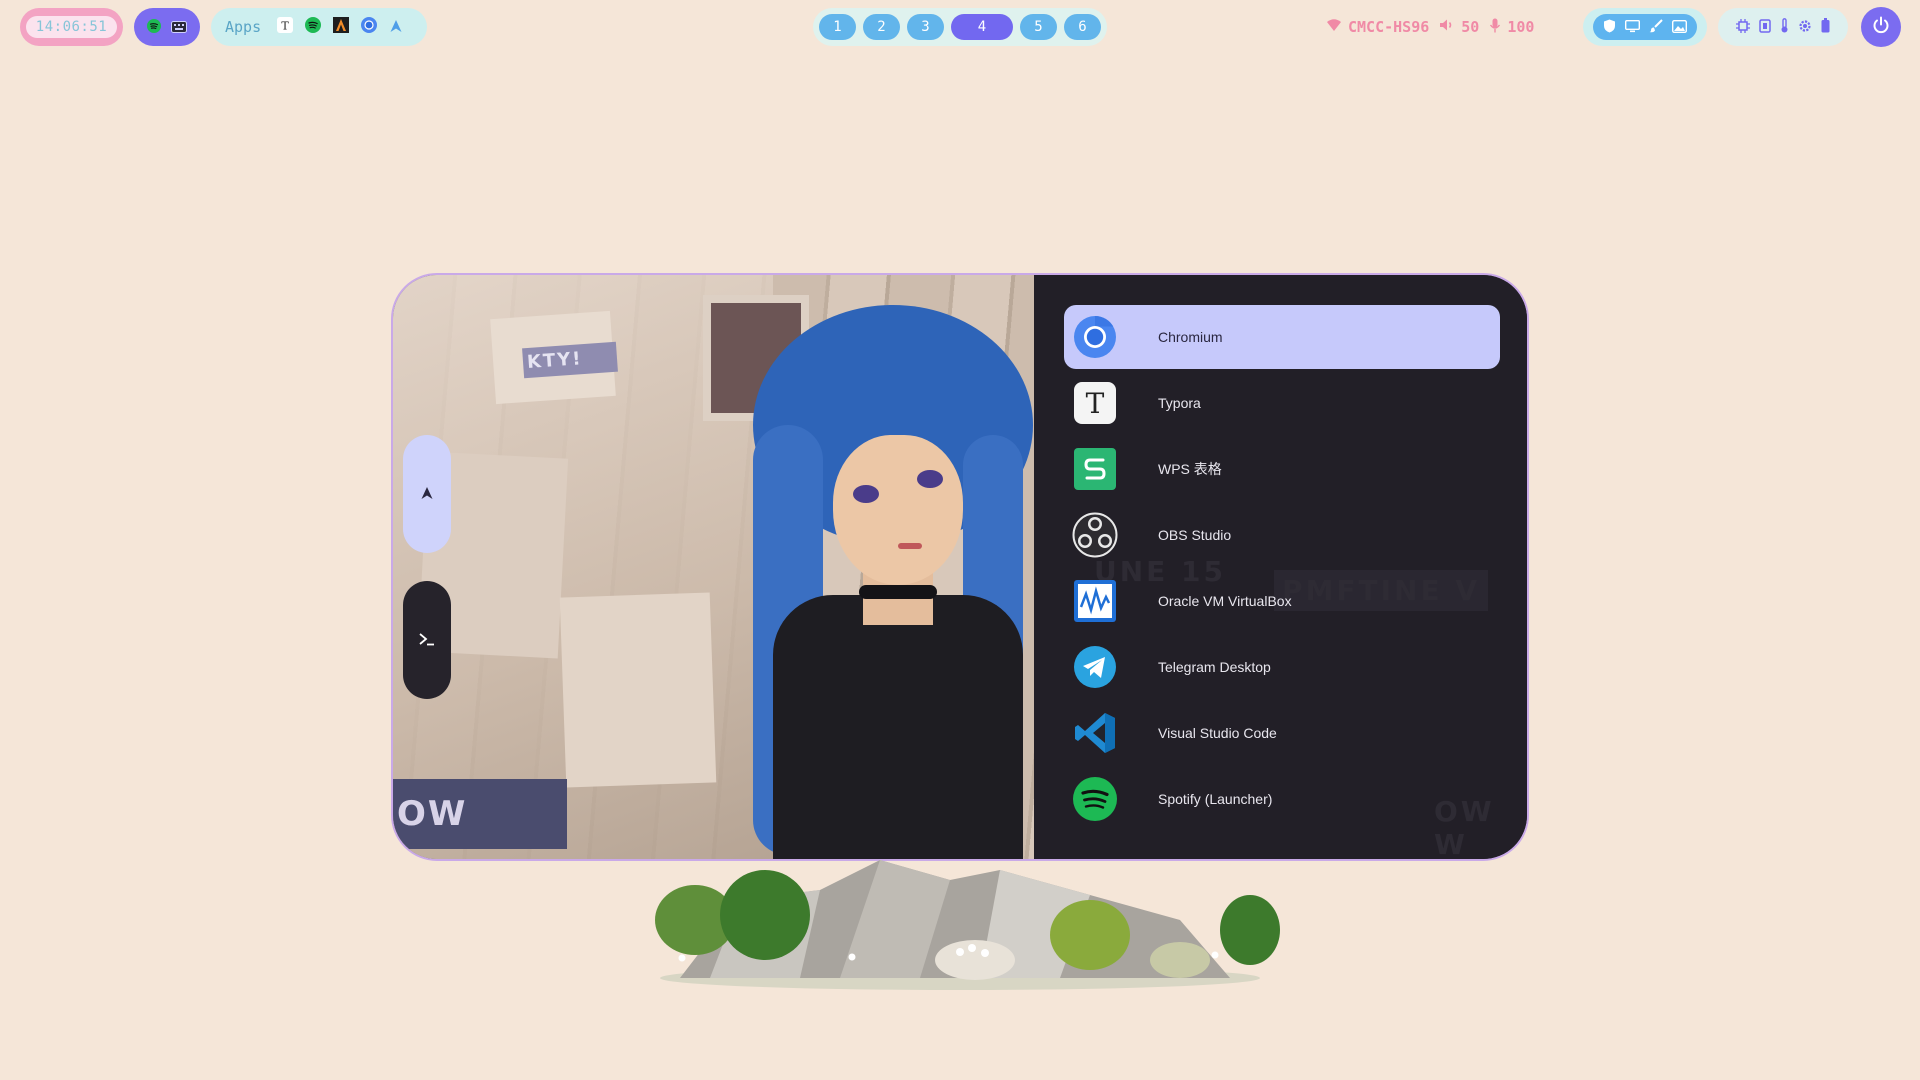  I want to click on typora-icon: T, so click(1095, 403).